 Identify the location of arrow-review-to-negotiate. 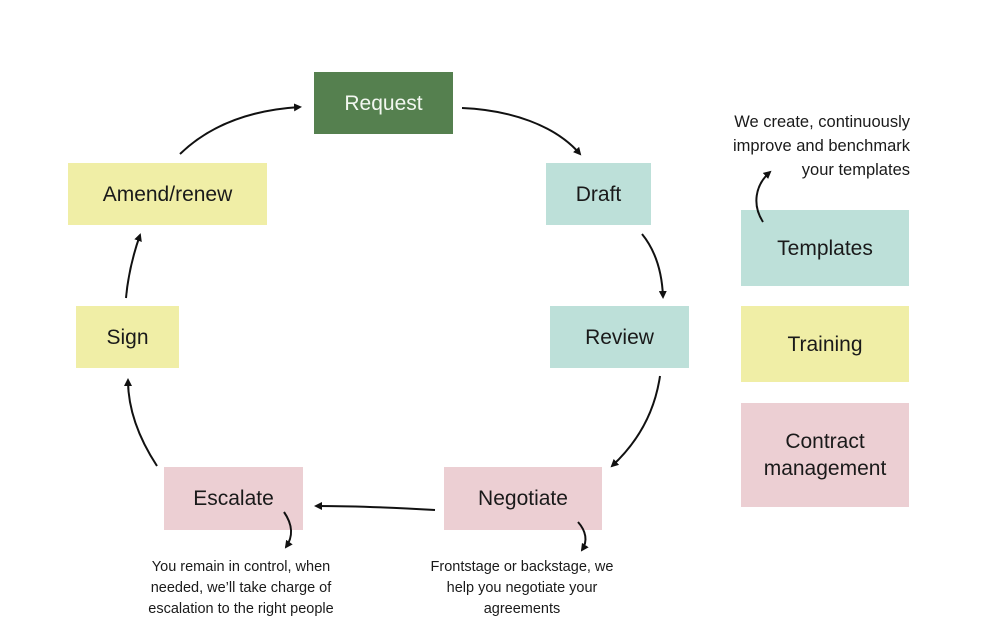
(635, 421).